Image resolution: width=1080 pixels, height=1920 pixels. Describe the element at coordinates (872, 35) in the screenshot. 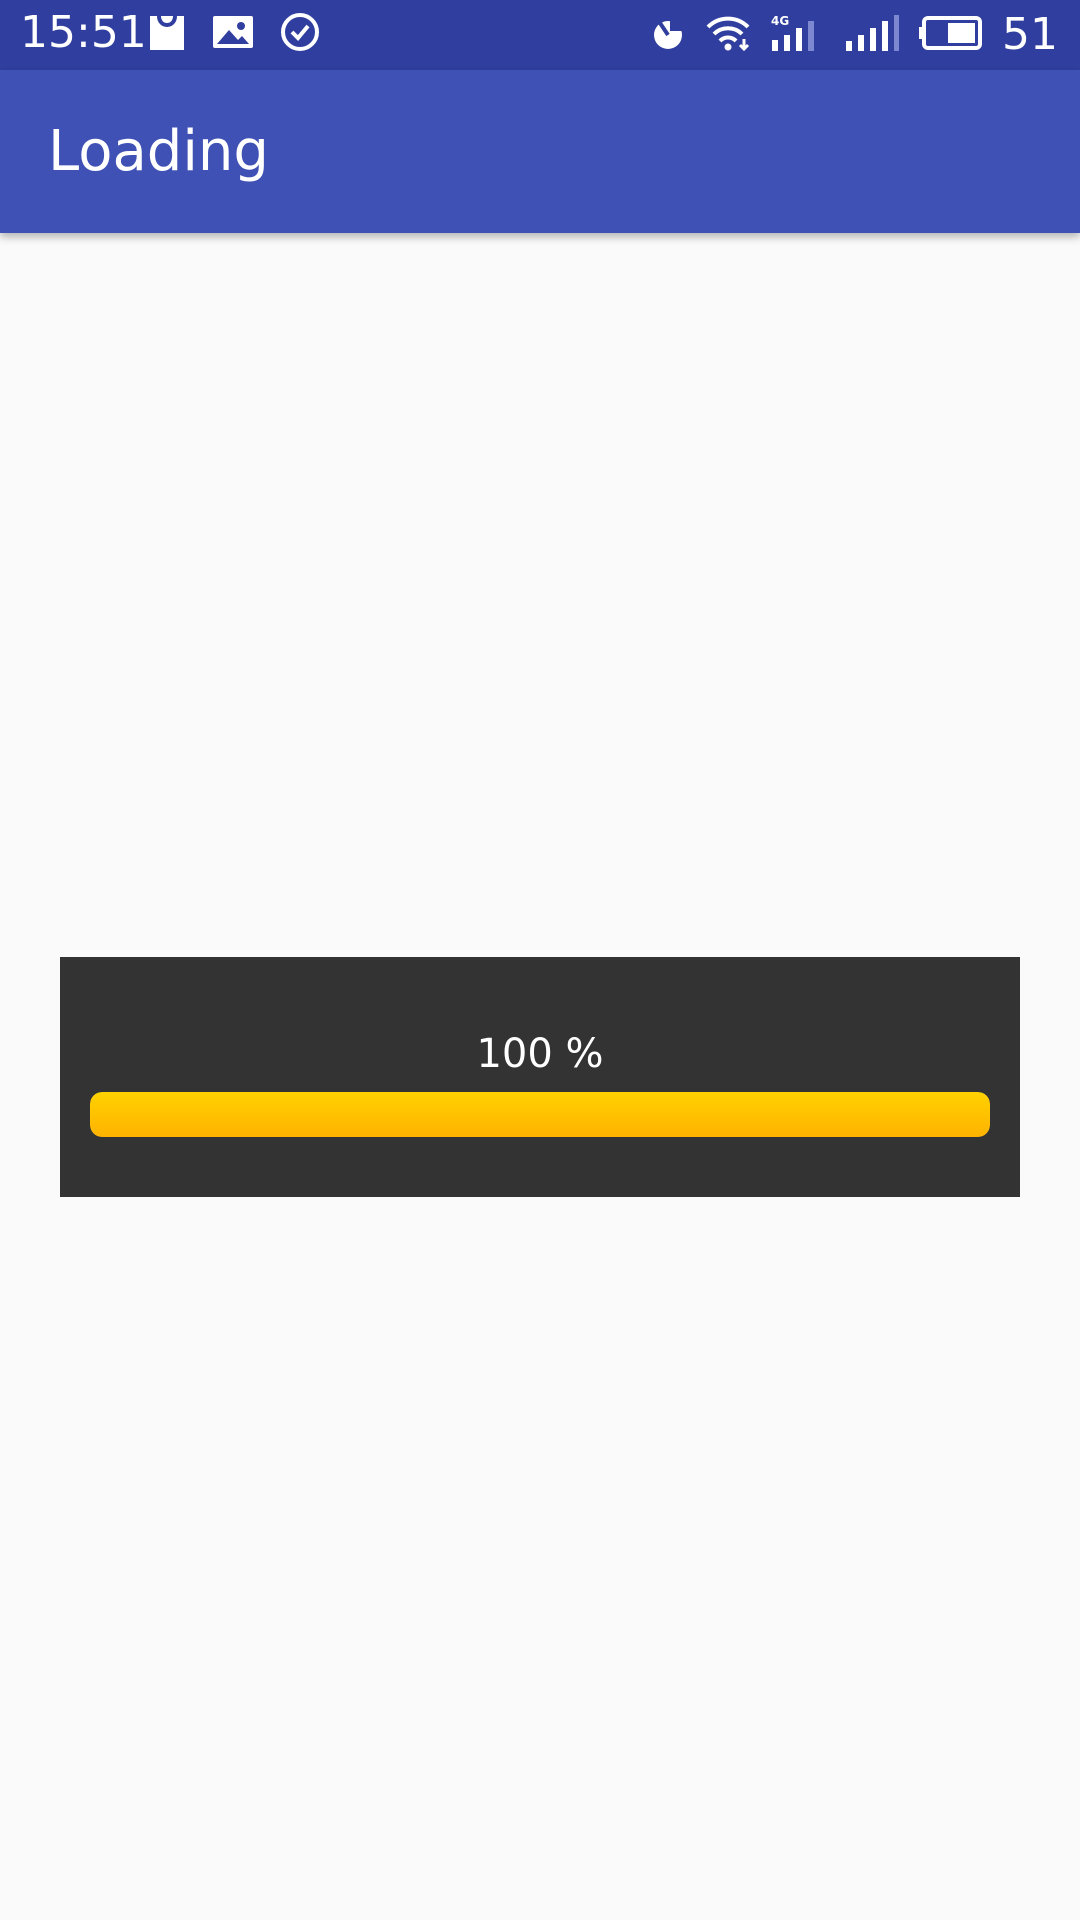

I see `signal-icon` at that location.